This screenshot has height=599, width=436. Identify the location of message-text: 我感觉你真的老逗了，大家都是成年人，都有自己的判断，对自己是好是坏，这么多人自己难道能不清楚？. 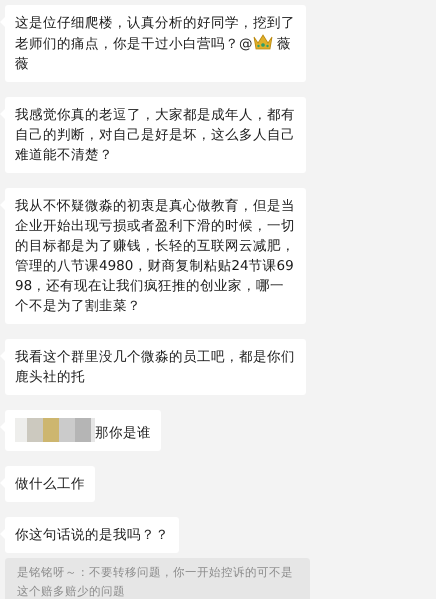
(155, 135).